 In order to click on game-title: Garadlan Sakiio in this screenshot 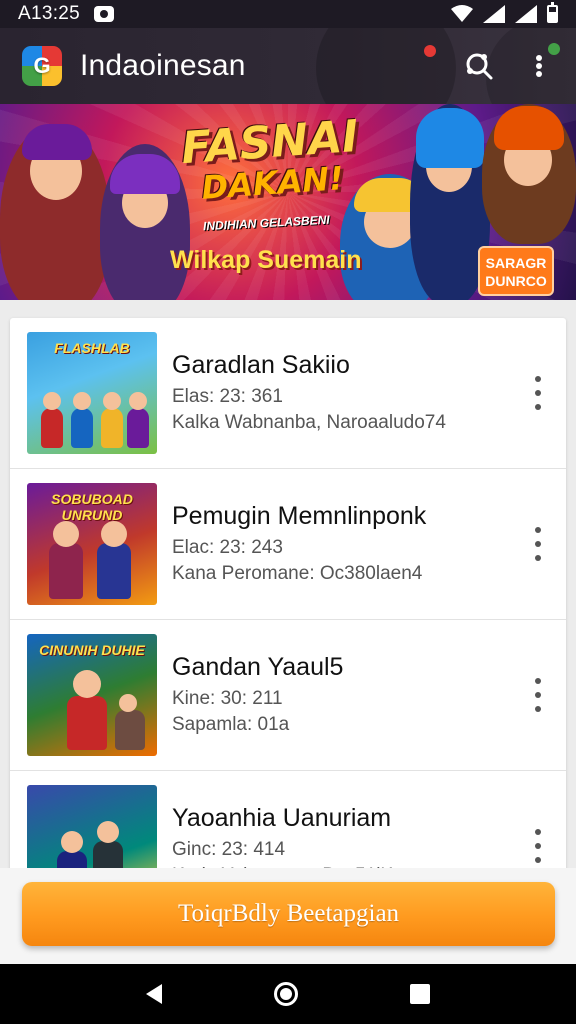, I will do `click(261, 365)`.